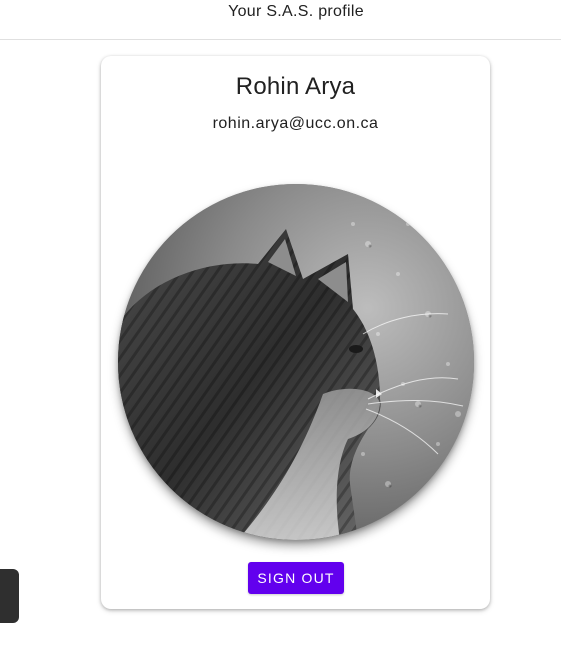 This screenshot has height=647, width=561. What do you see at coordinates (295, 86) in the screenshot?
I see `profile-name: Rohin Arya` at bounding box center [295, 86].